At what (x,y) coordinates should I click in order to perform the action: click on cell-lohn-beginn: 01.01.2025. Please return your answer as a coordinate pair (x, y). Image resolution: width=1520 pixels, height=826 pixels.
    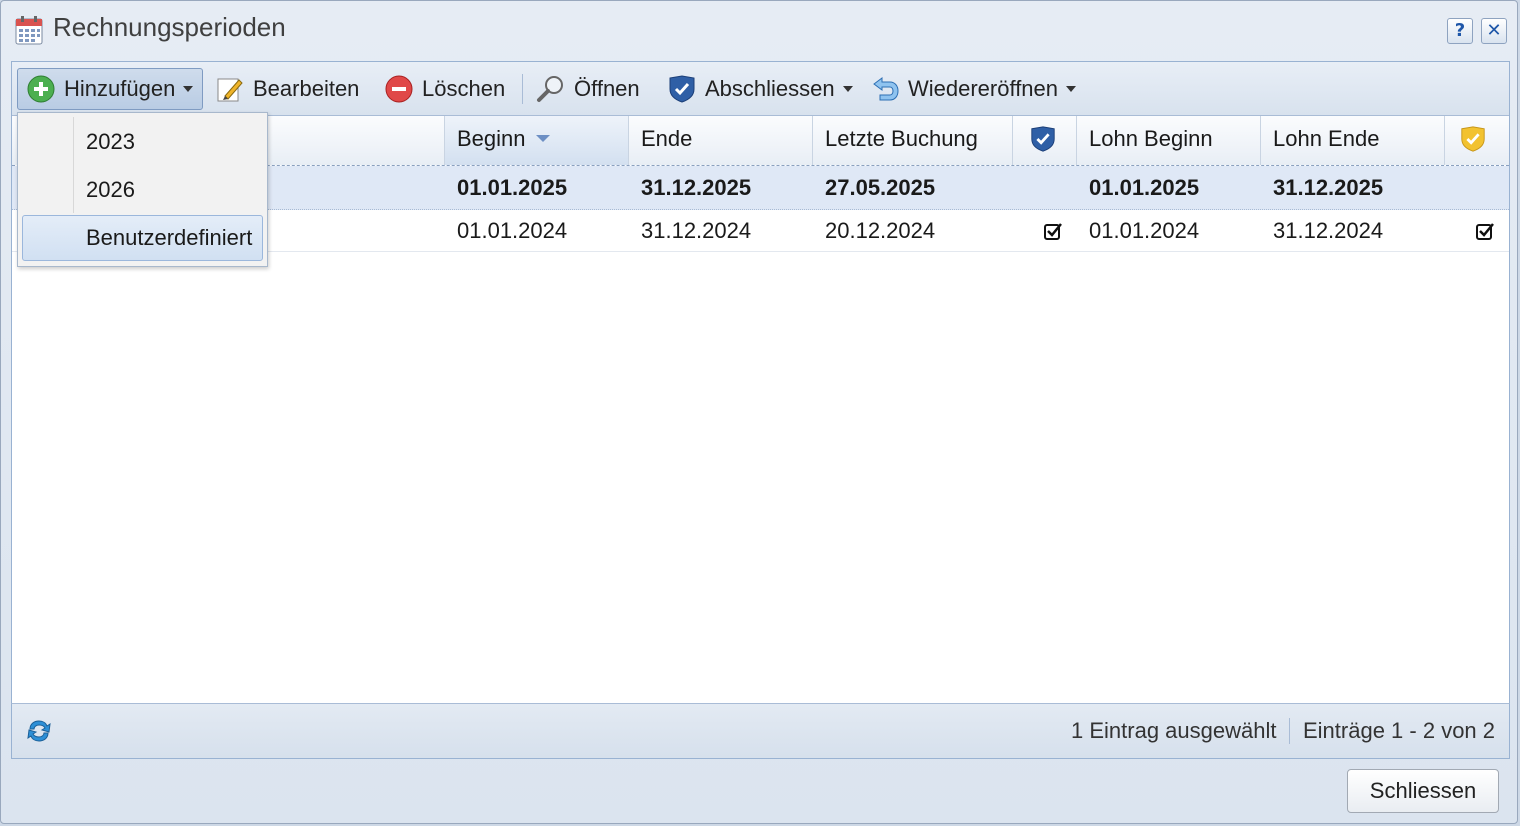
    Looking at the image, I should click on (1144, 187).